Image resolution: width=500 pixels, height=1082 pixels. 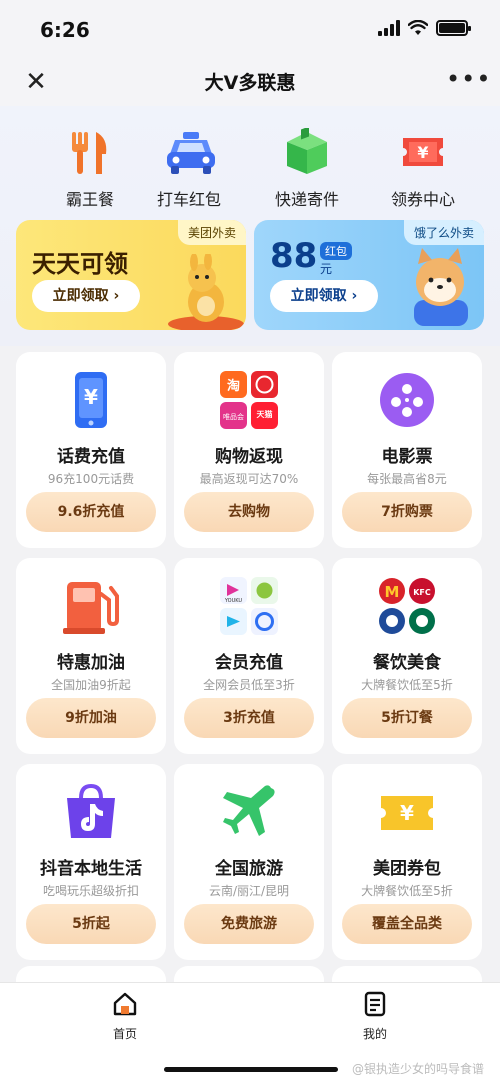 I want to click on card-action-button: 覆盖全品类, so click(x=407, y=924).